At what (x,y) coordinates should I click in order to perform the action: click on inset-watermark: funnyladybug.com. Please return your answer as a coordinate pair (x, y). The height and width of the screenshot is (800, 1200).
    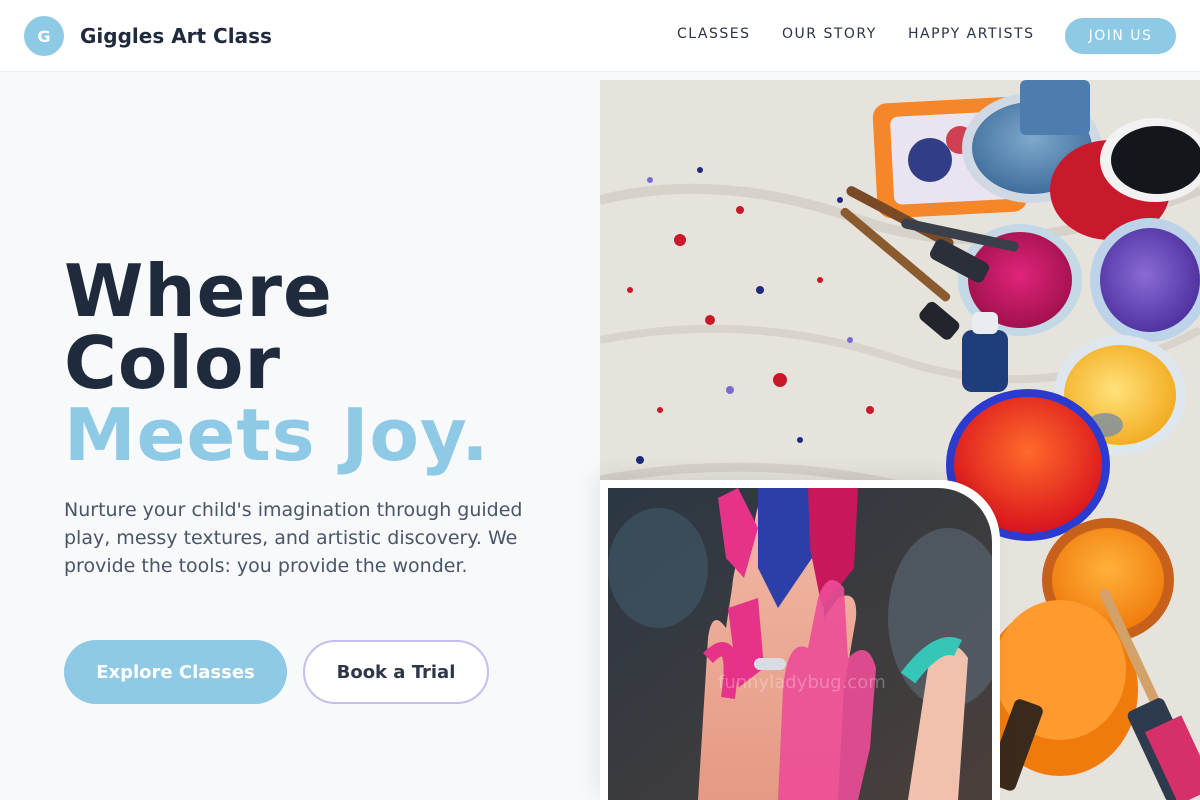
    Looking at the image, I should click on (802, 682).